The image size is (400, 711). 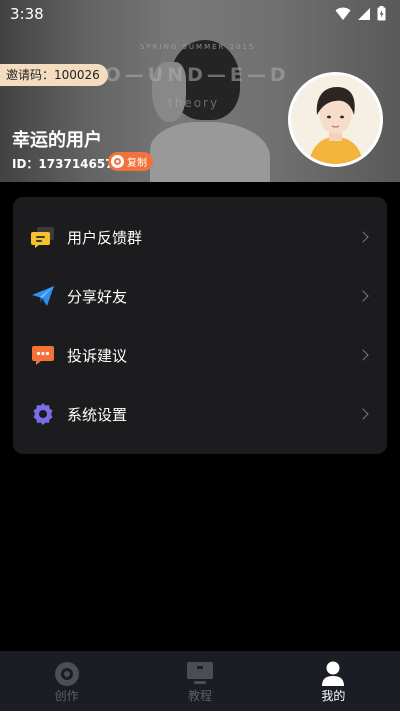 I want to click on bottom-nav: 创作 教程 我的, so click(x=200, y=681).